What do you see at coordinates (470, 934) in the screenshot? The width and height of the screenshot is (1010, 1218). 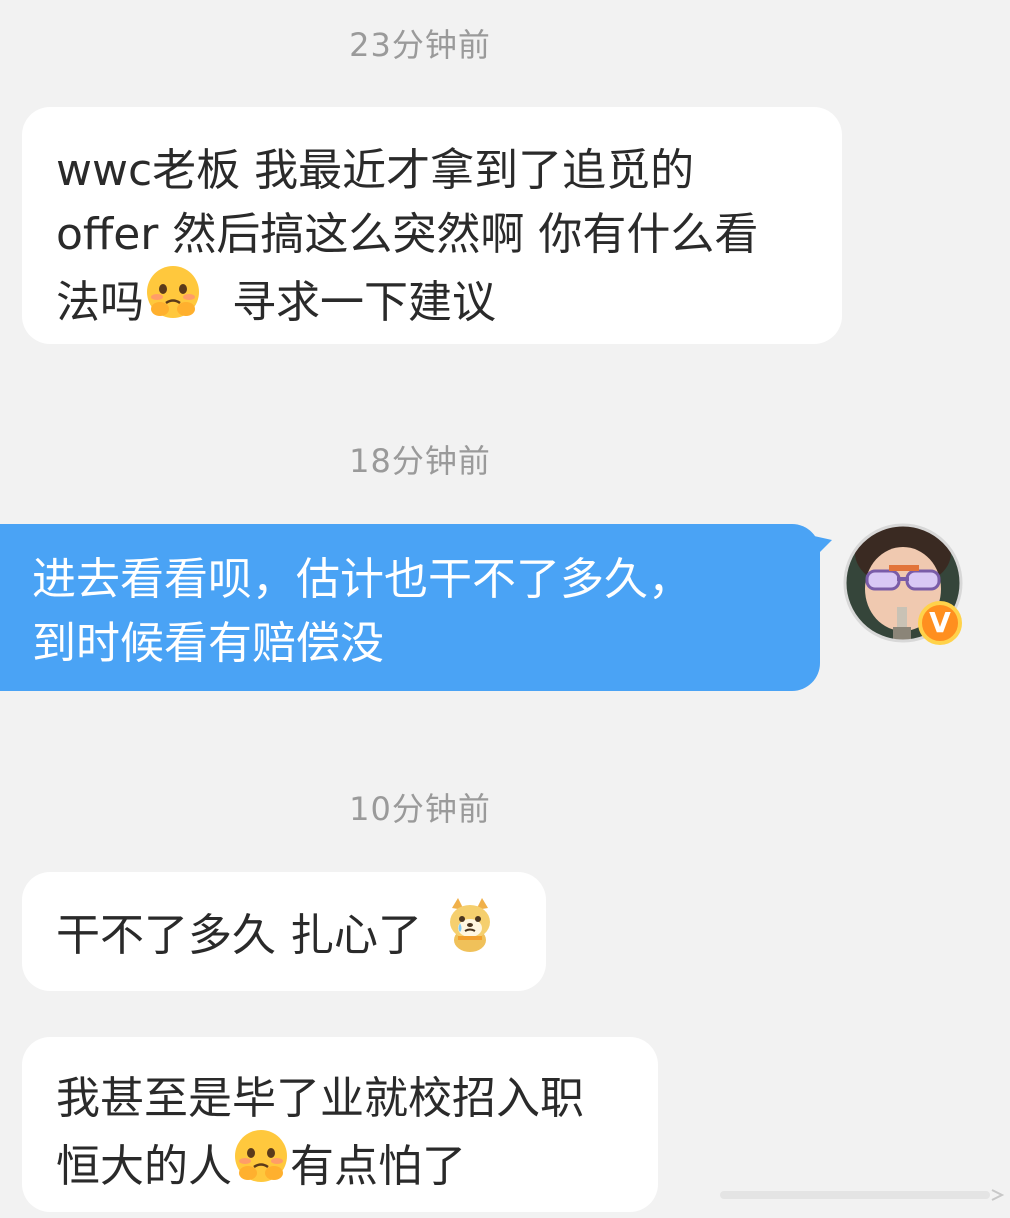 I see `crying-doge-emoji-icon` at bounding box center [470, 934].